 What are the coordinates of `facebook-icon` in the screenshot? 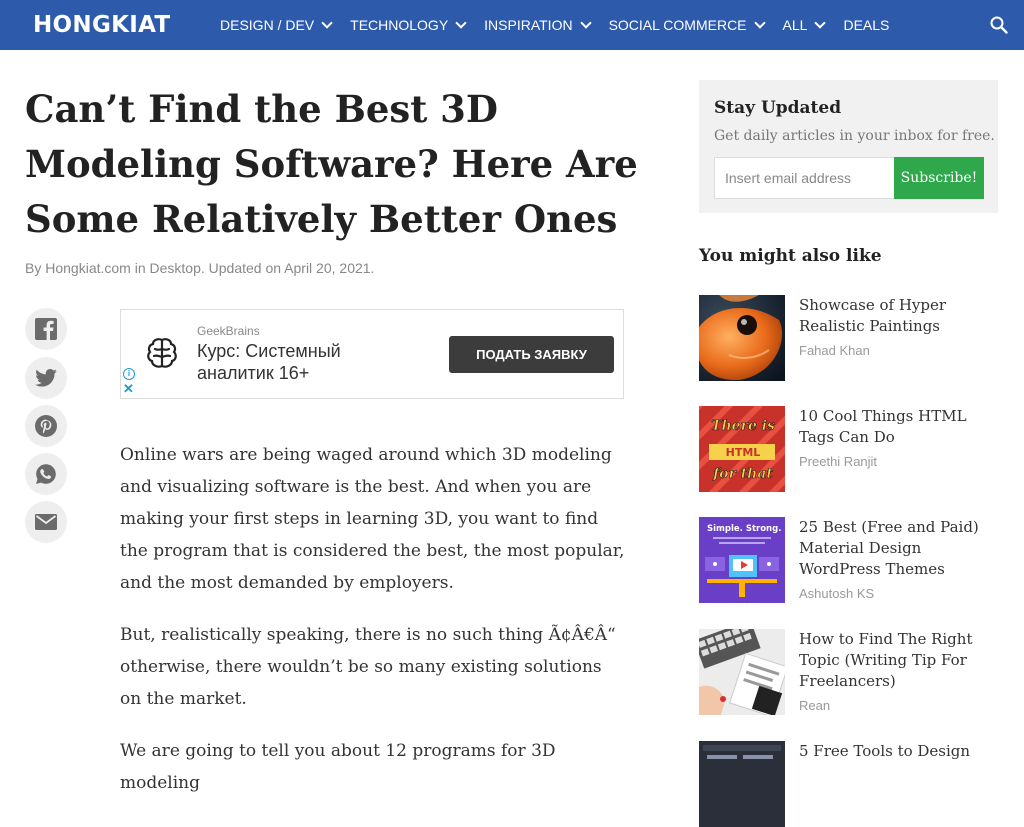 It's located at (46, 329).